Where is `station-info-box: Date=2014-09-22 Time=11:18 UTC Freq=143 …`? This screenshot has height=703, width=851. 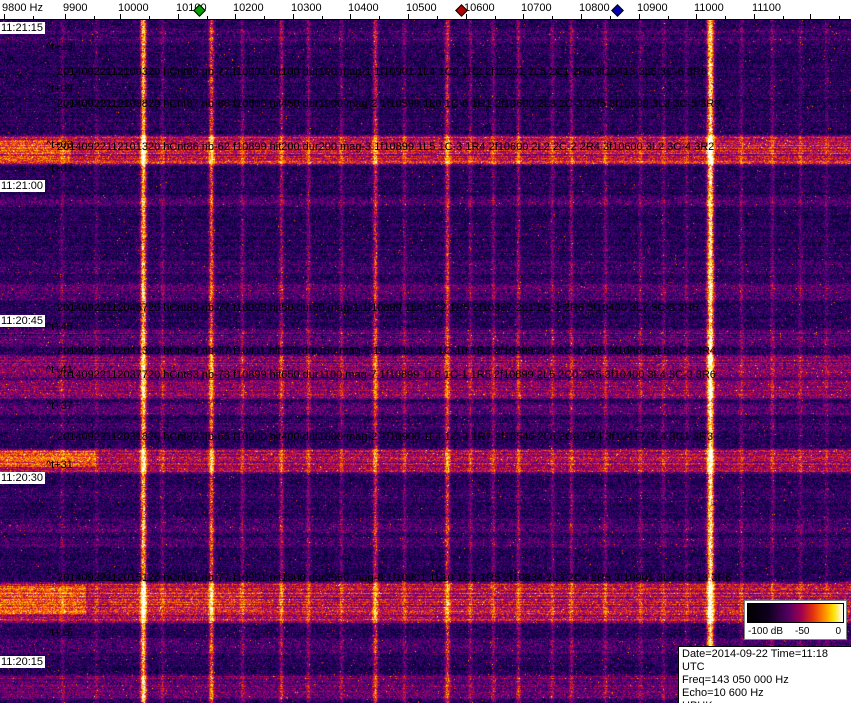
station-info-box: Date=2014-09-22 Time=11:18 UTC Freq=143 … is located at coordinates (764, 674).